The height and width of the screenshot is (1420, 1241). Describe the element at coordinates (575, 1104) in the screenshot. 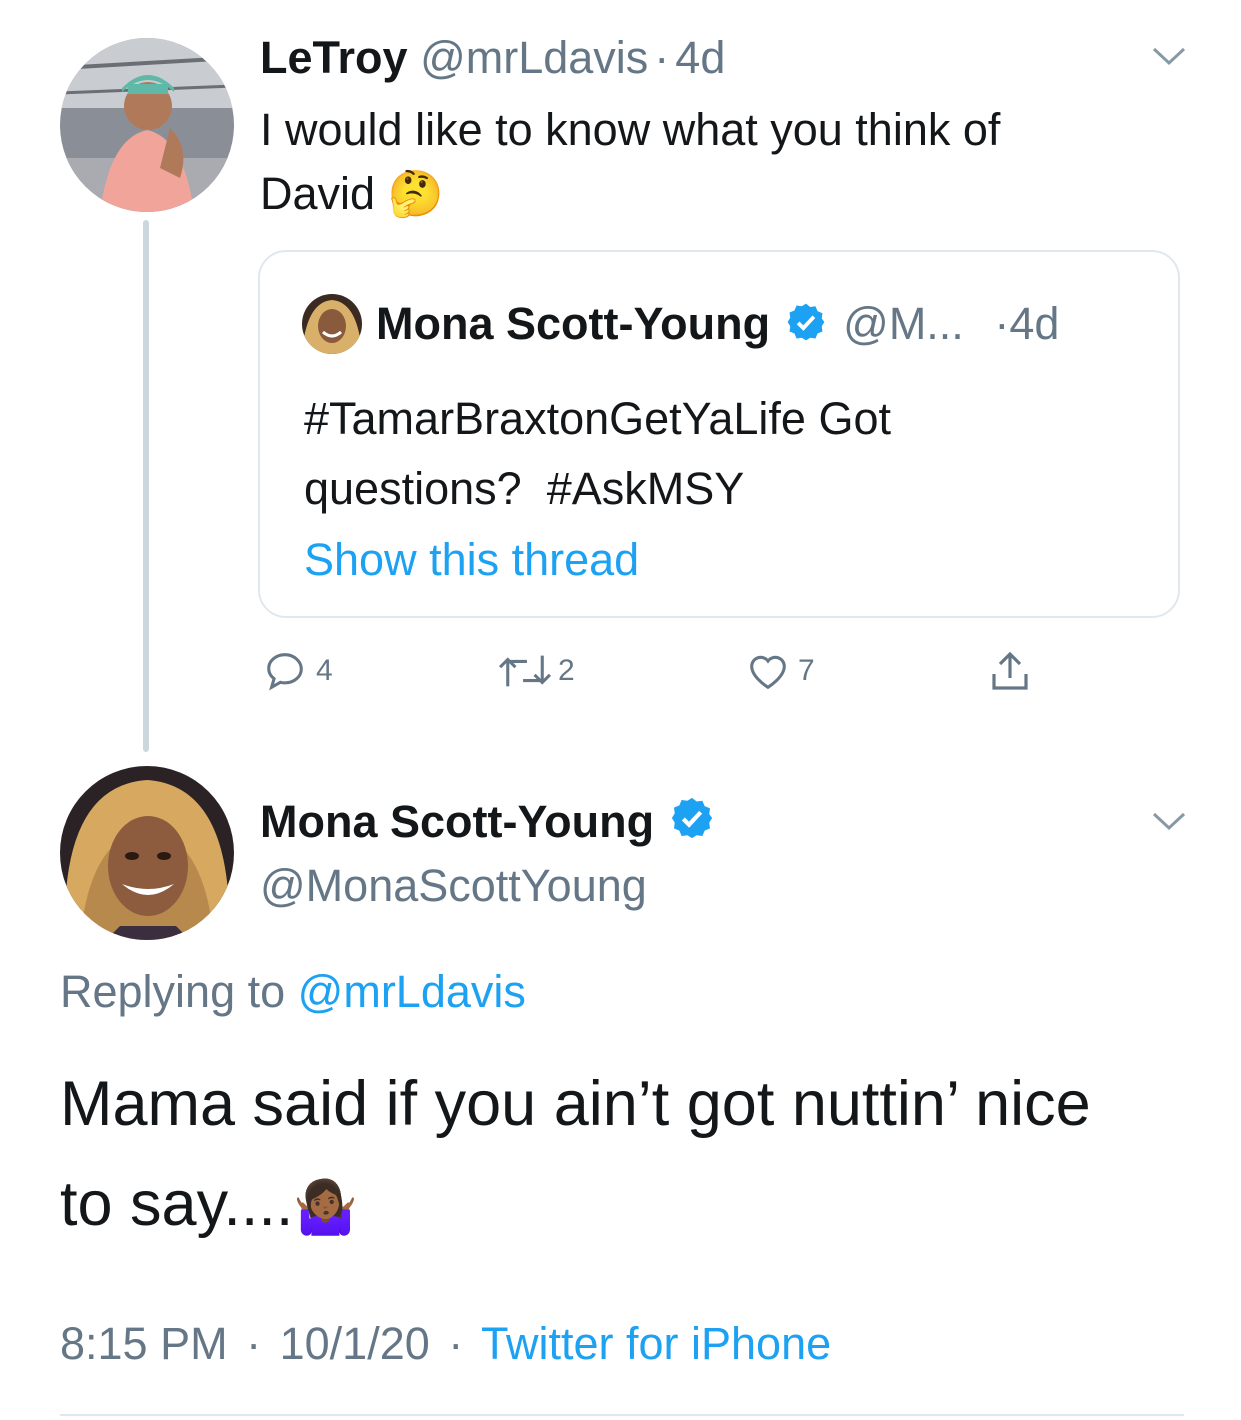

I see `main-text-line1: Mama said if you ain’t got nuttin’ nice` at that location.